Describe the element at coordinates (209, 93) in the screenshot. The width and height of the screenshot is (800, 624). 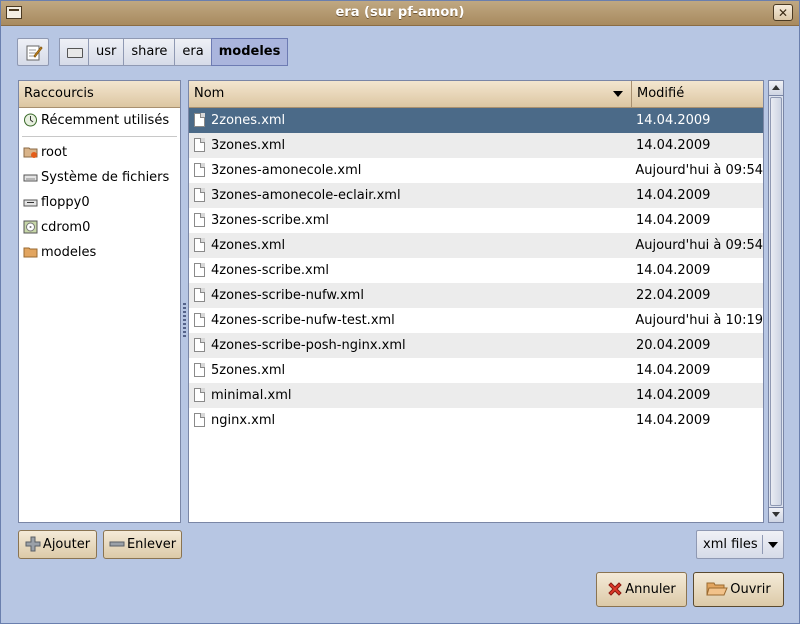
I see `column-header-name-label: Nom` at that location.